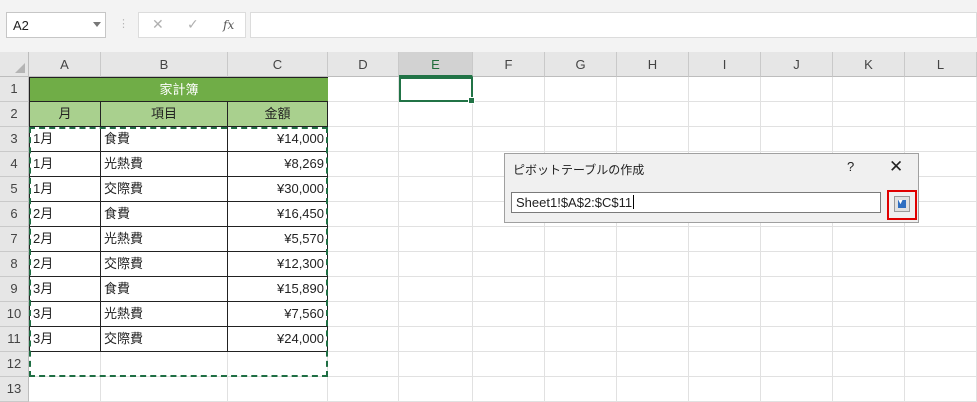 The image size is (977, 402). I want to click on help-button: ?, so click(850, 166).